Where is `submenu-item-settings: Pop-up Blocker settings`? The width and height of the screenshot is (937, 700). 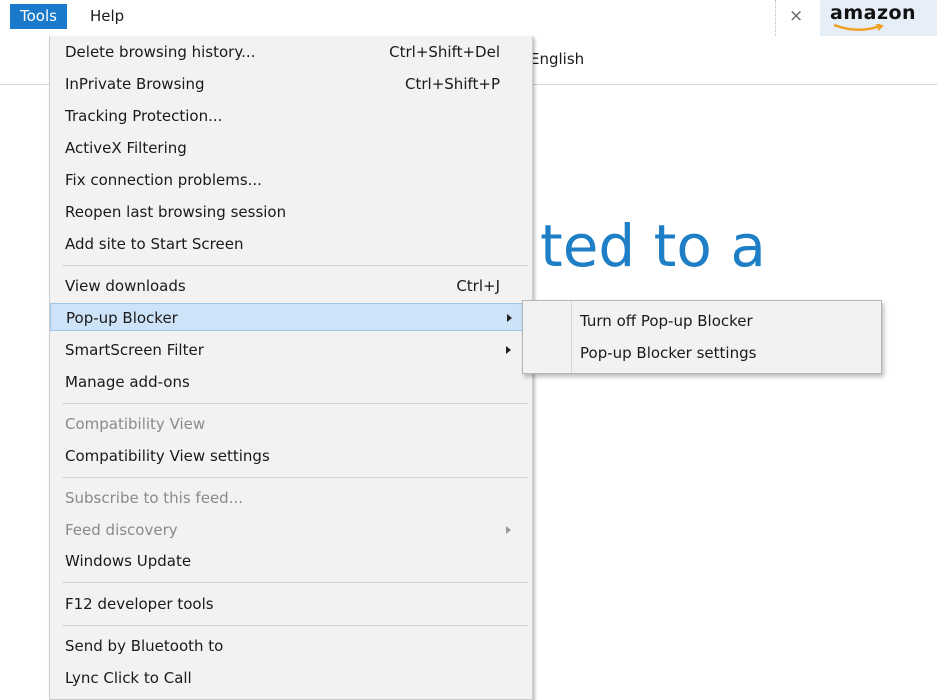 submenu-item-settings: Pop-up Blocker settings is located at coordinates (702, 353).